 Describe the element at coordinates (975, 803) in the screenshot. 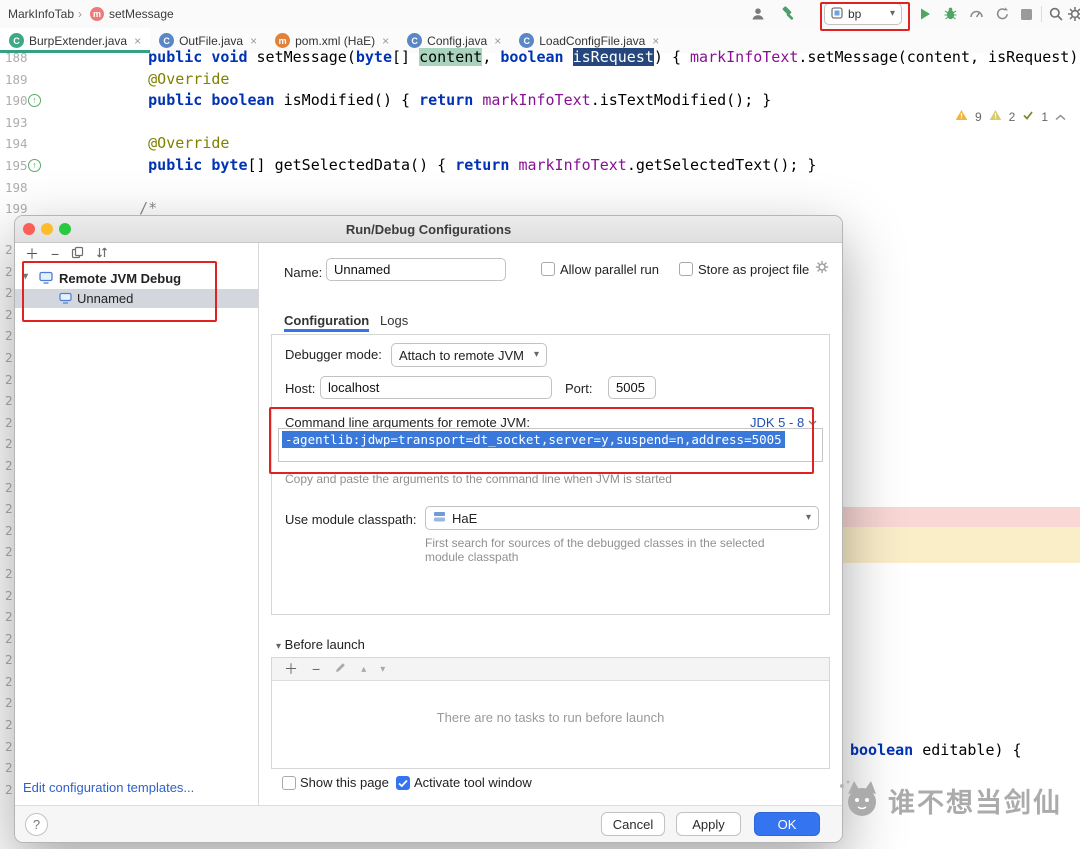

I see `watermark-text: 谁不想当剑仙` at that location.